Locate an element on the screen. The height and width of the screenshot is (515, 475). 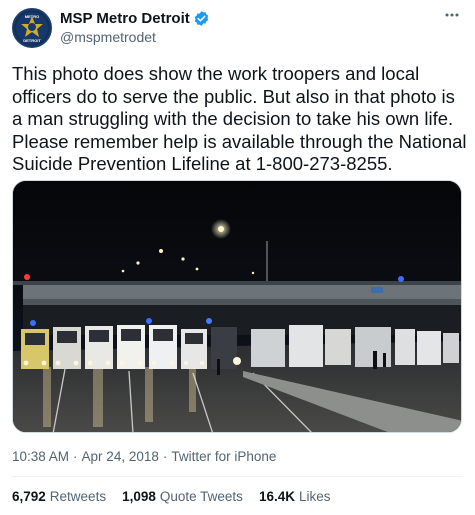
retweets-count: 6,792 is located at coordinates (29, 496).